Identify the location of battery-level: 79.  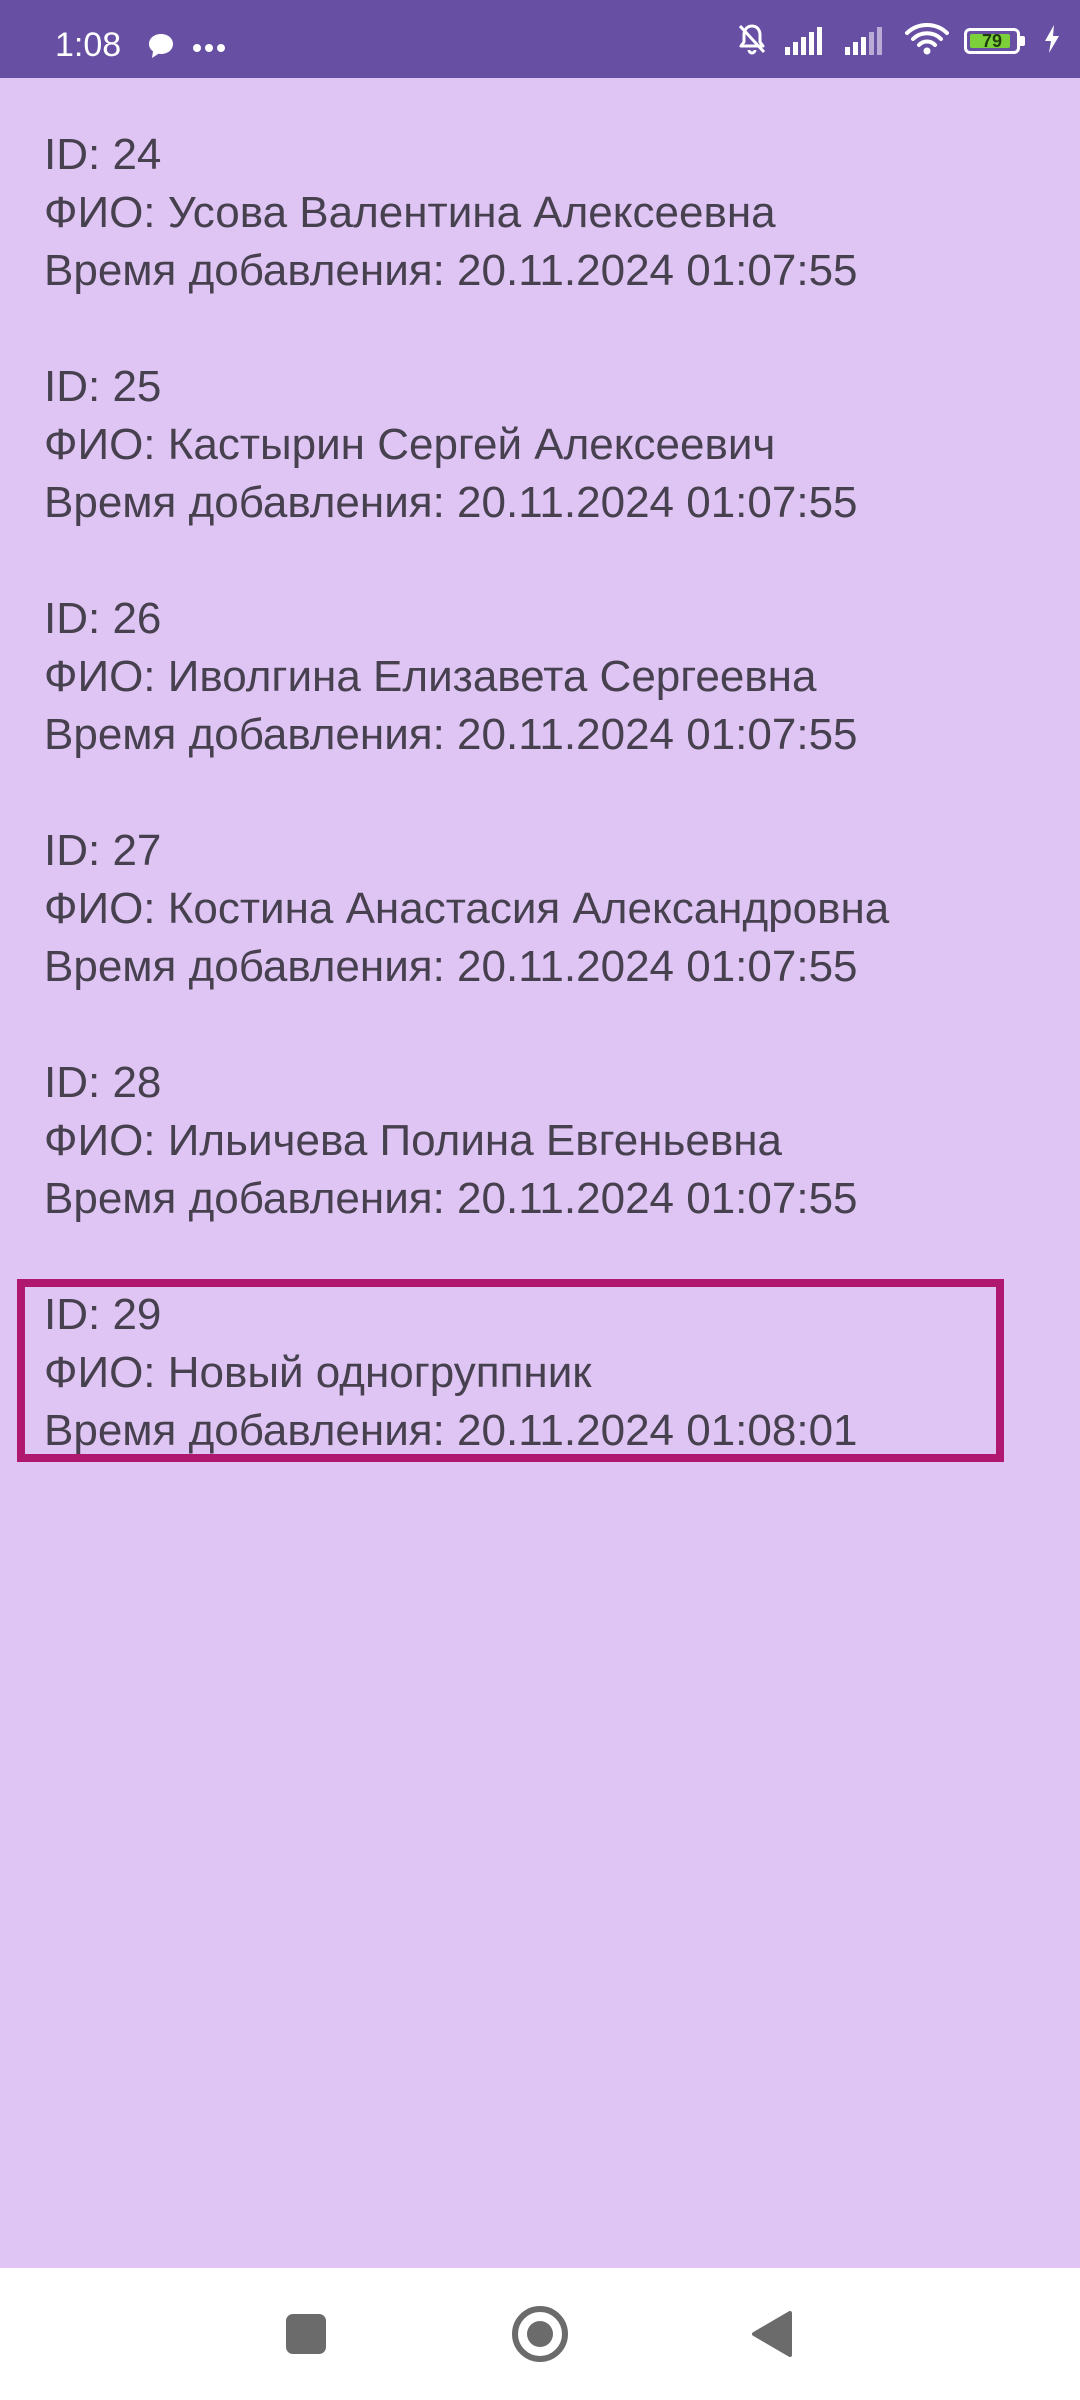
(992, 41).